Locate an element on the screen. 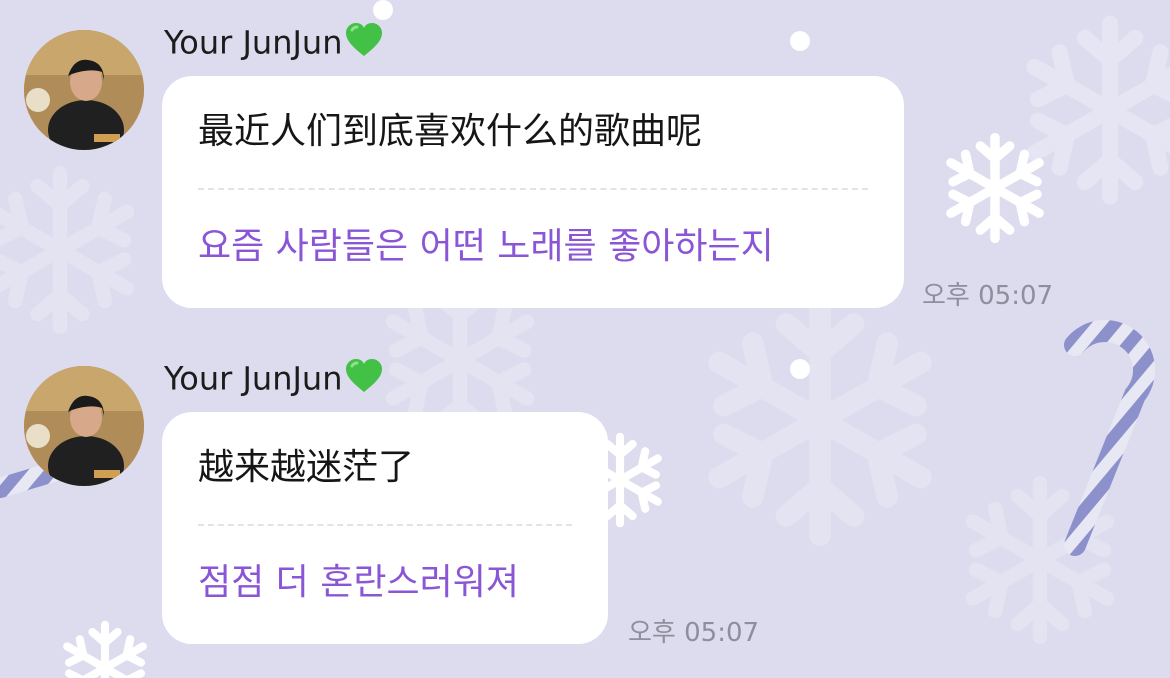 This screenshot has width=1170, height=678. green-heart-icon is located at coordinates (364, 44).